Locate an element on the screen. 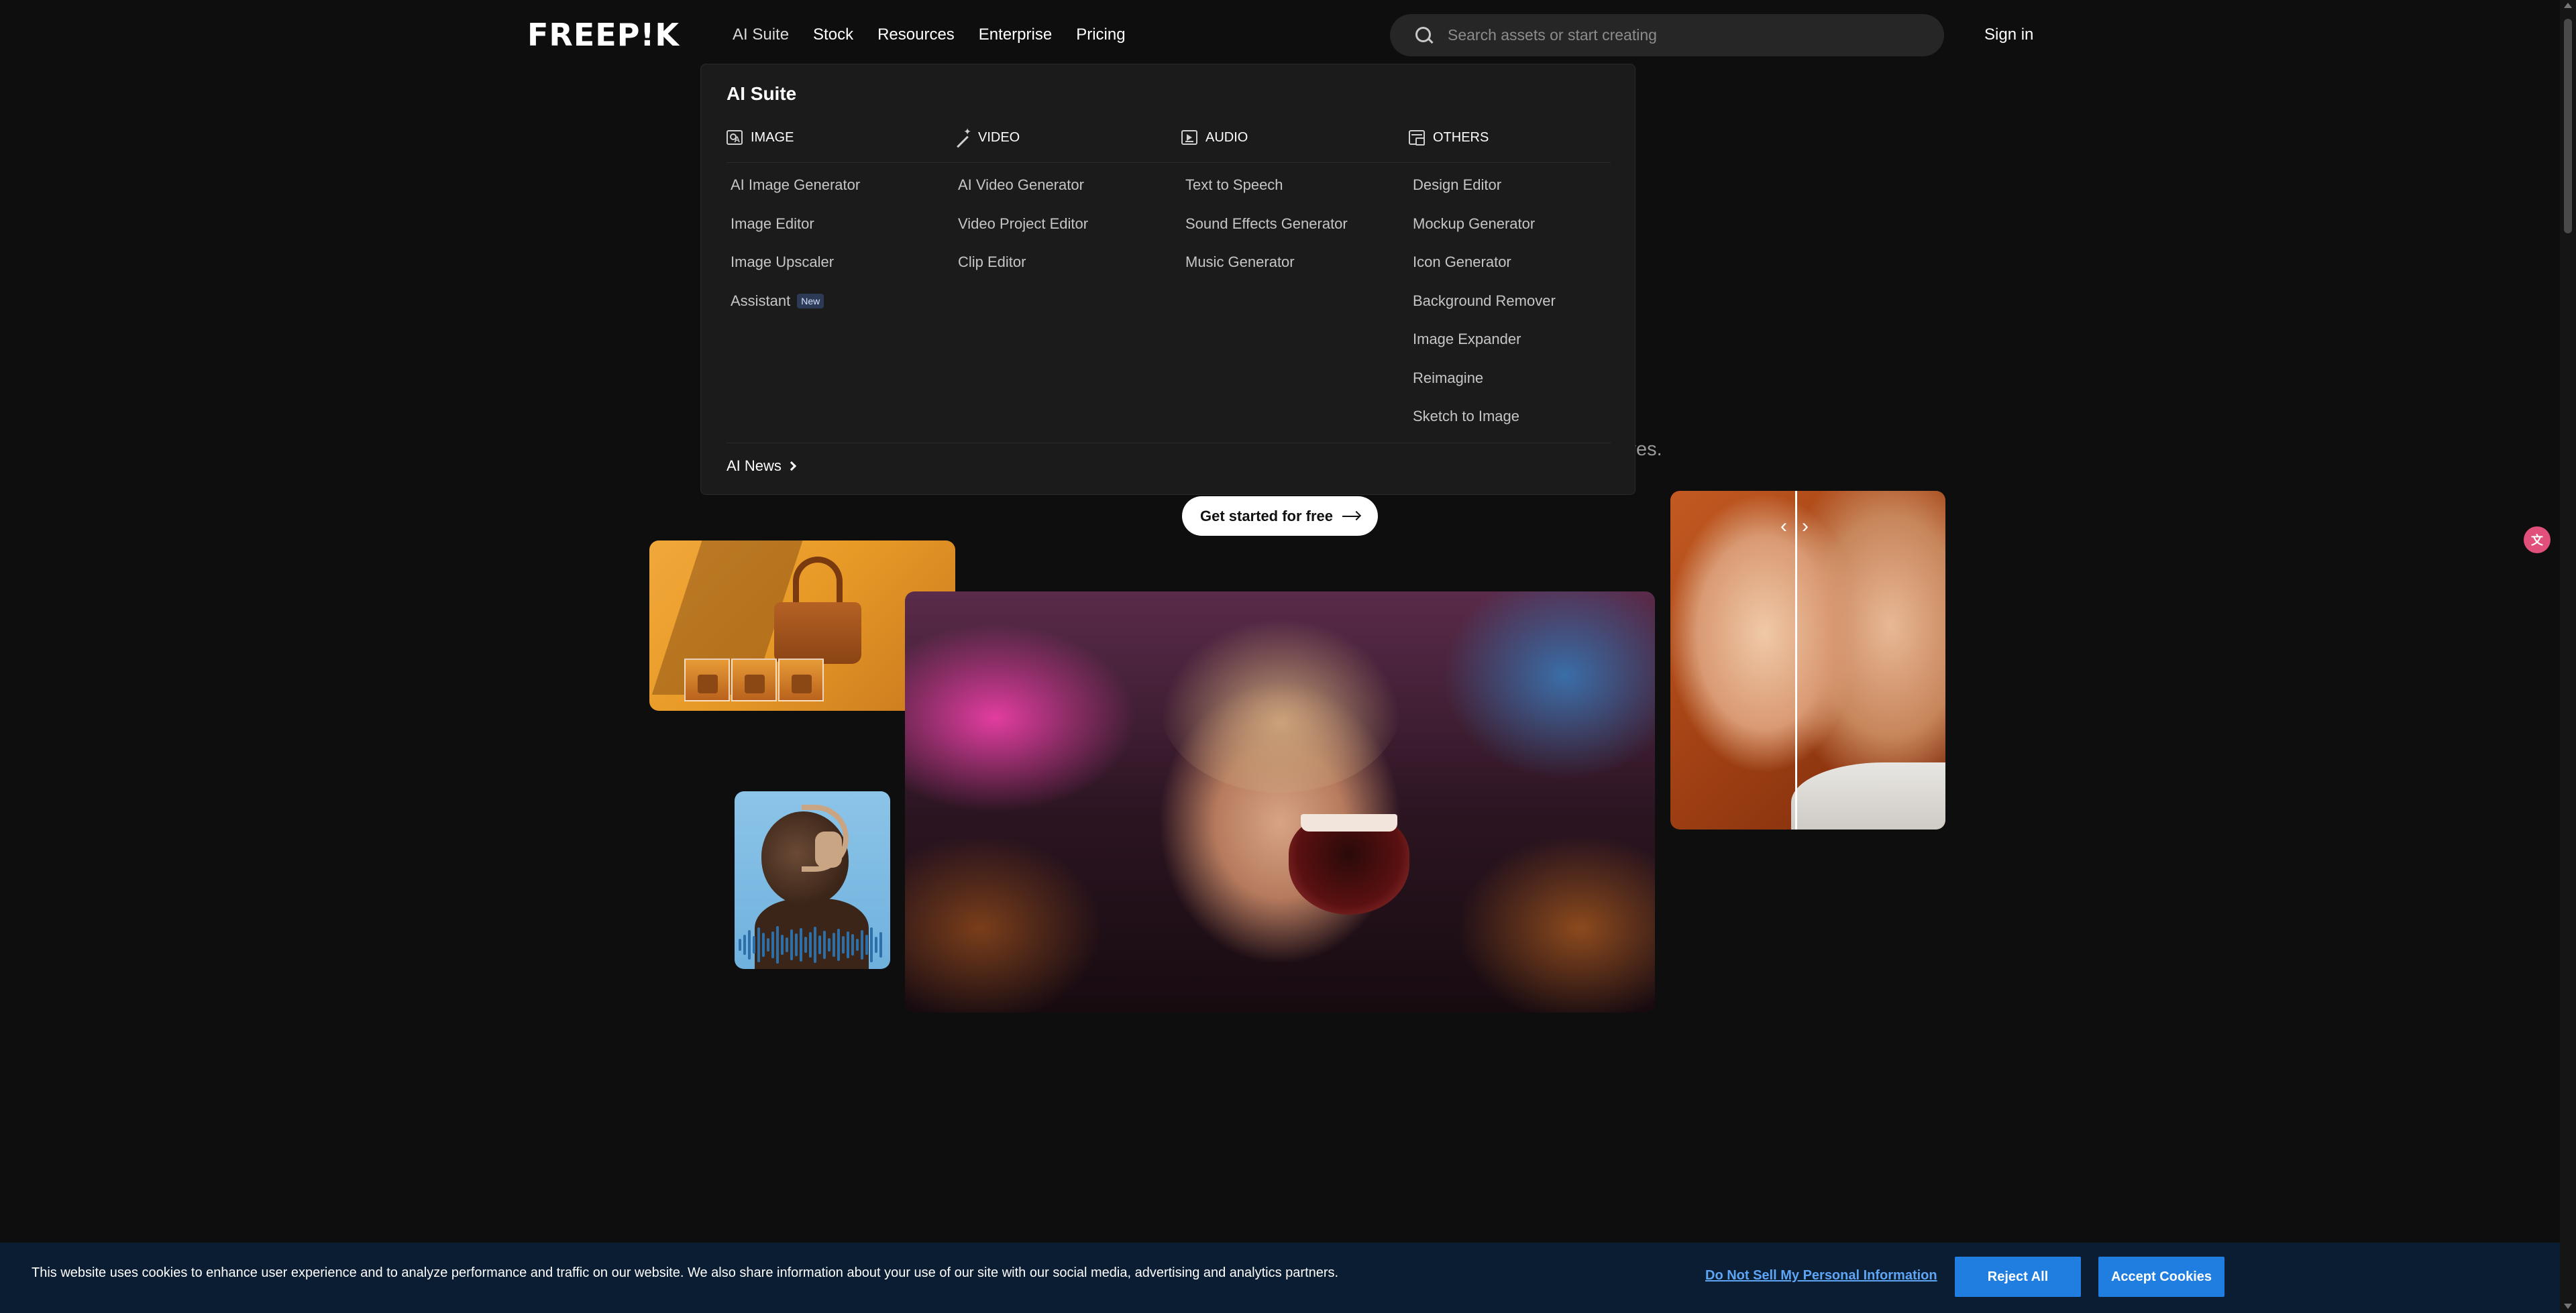 Image resolution: width=2576 pixels, height=1313 pixels. column-heading-others: OTHERS is located at coordinates (1516, 137).